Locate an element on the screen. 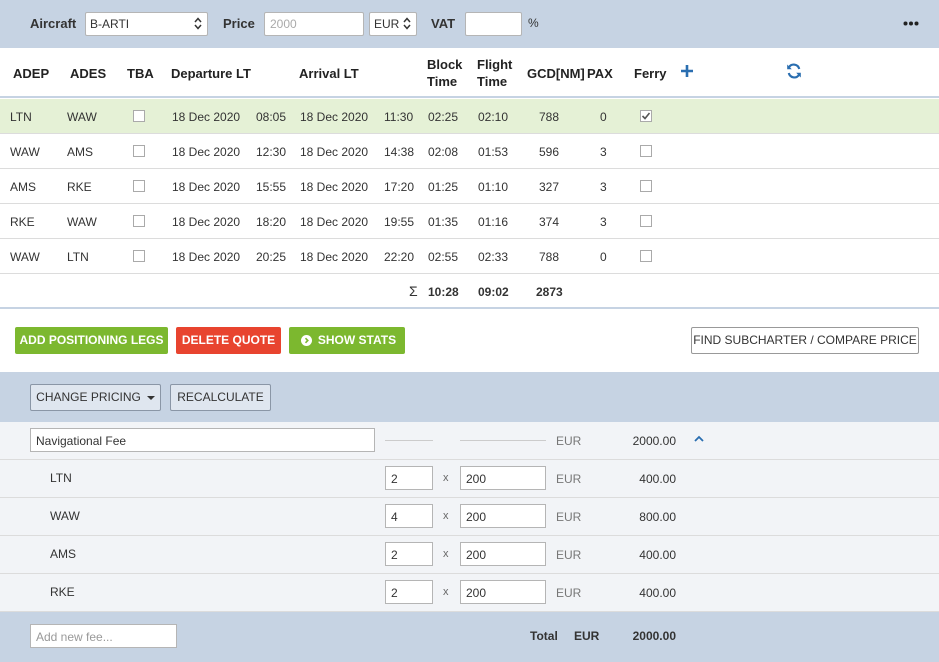 This screenshot has width=939, height=662. total-gcd: 2873 is located at coordinates (549, 292).